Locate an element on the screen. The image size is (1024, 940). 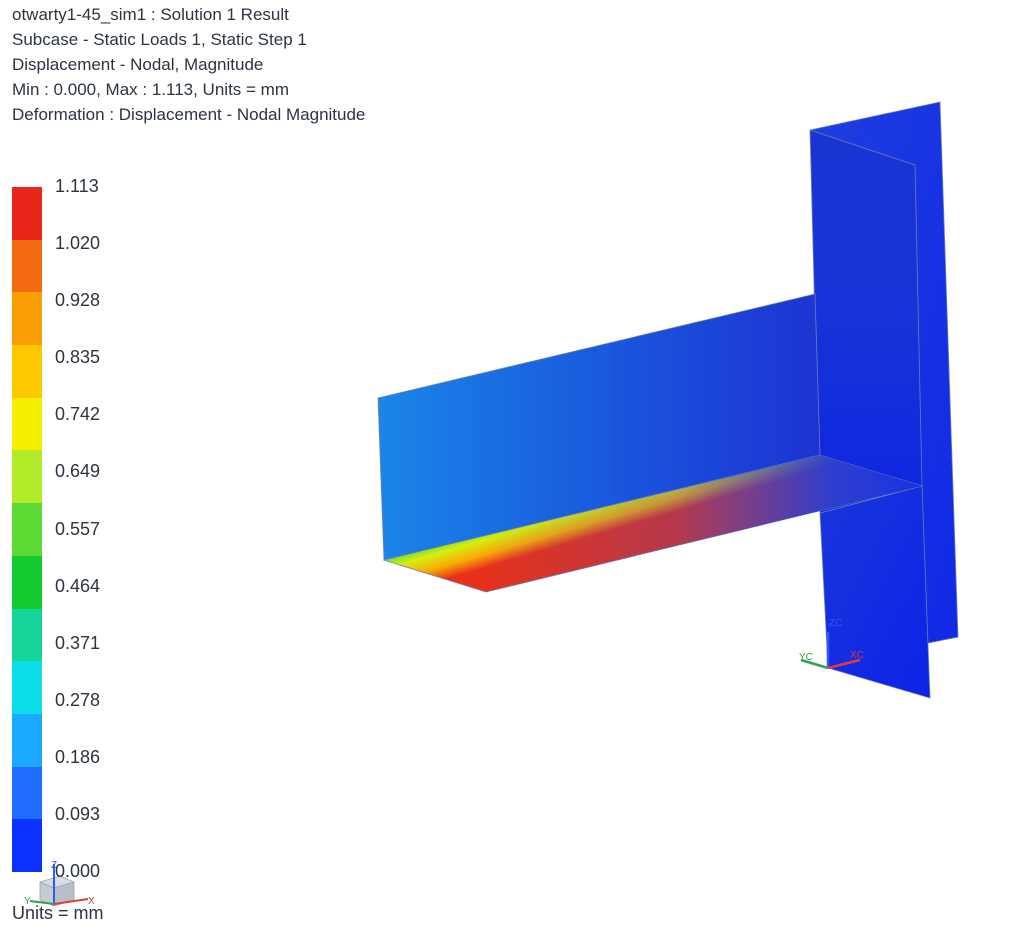
xc-label: XC is located at coordinates (857, 655).